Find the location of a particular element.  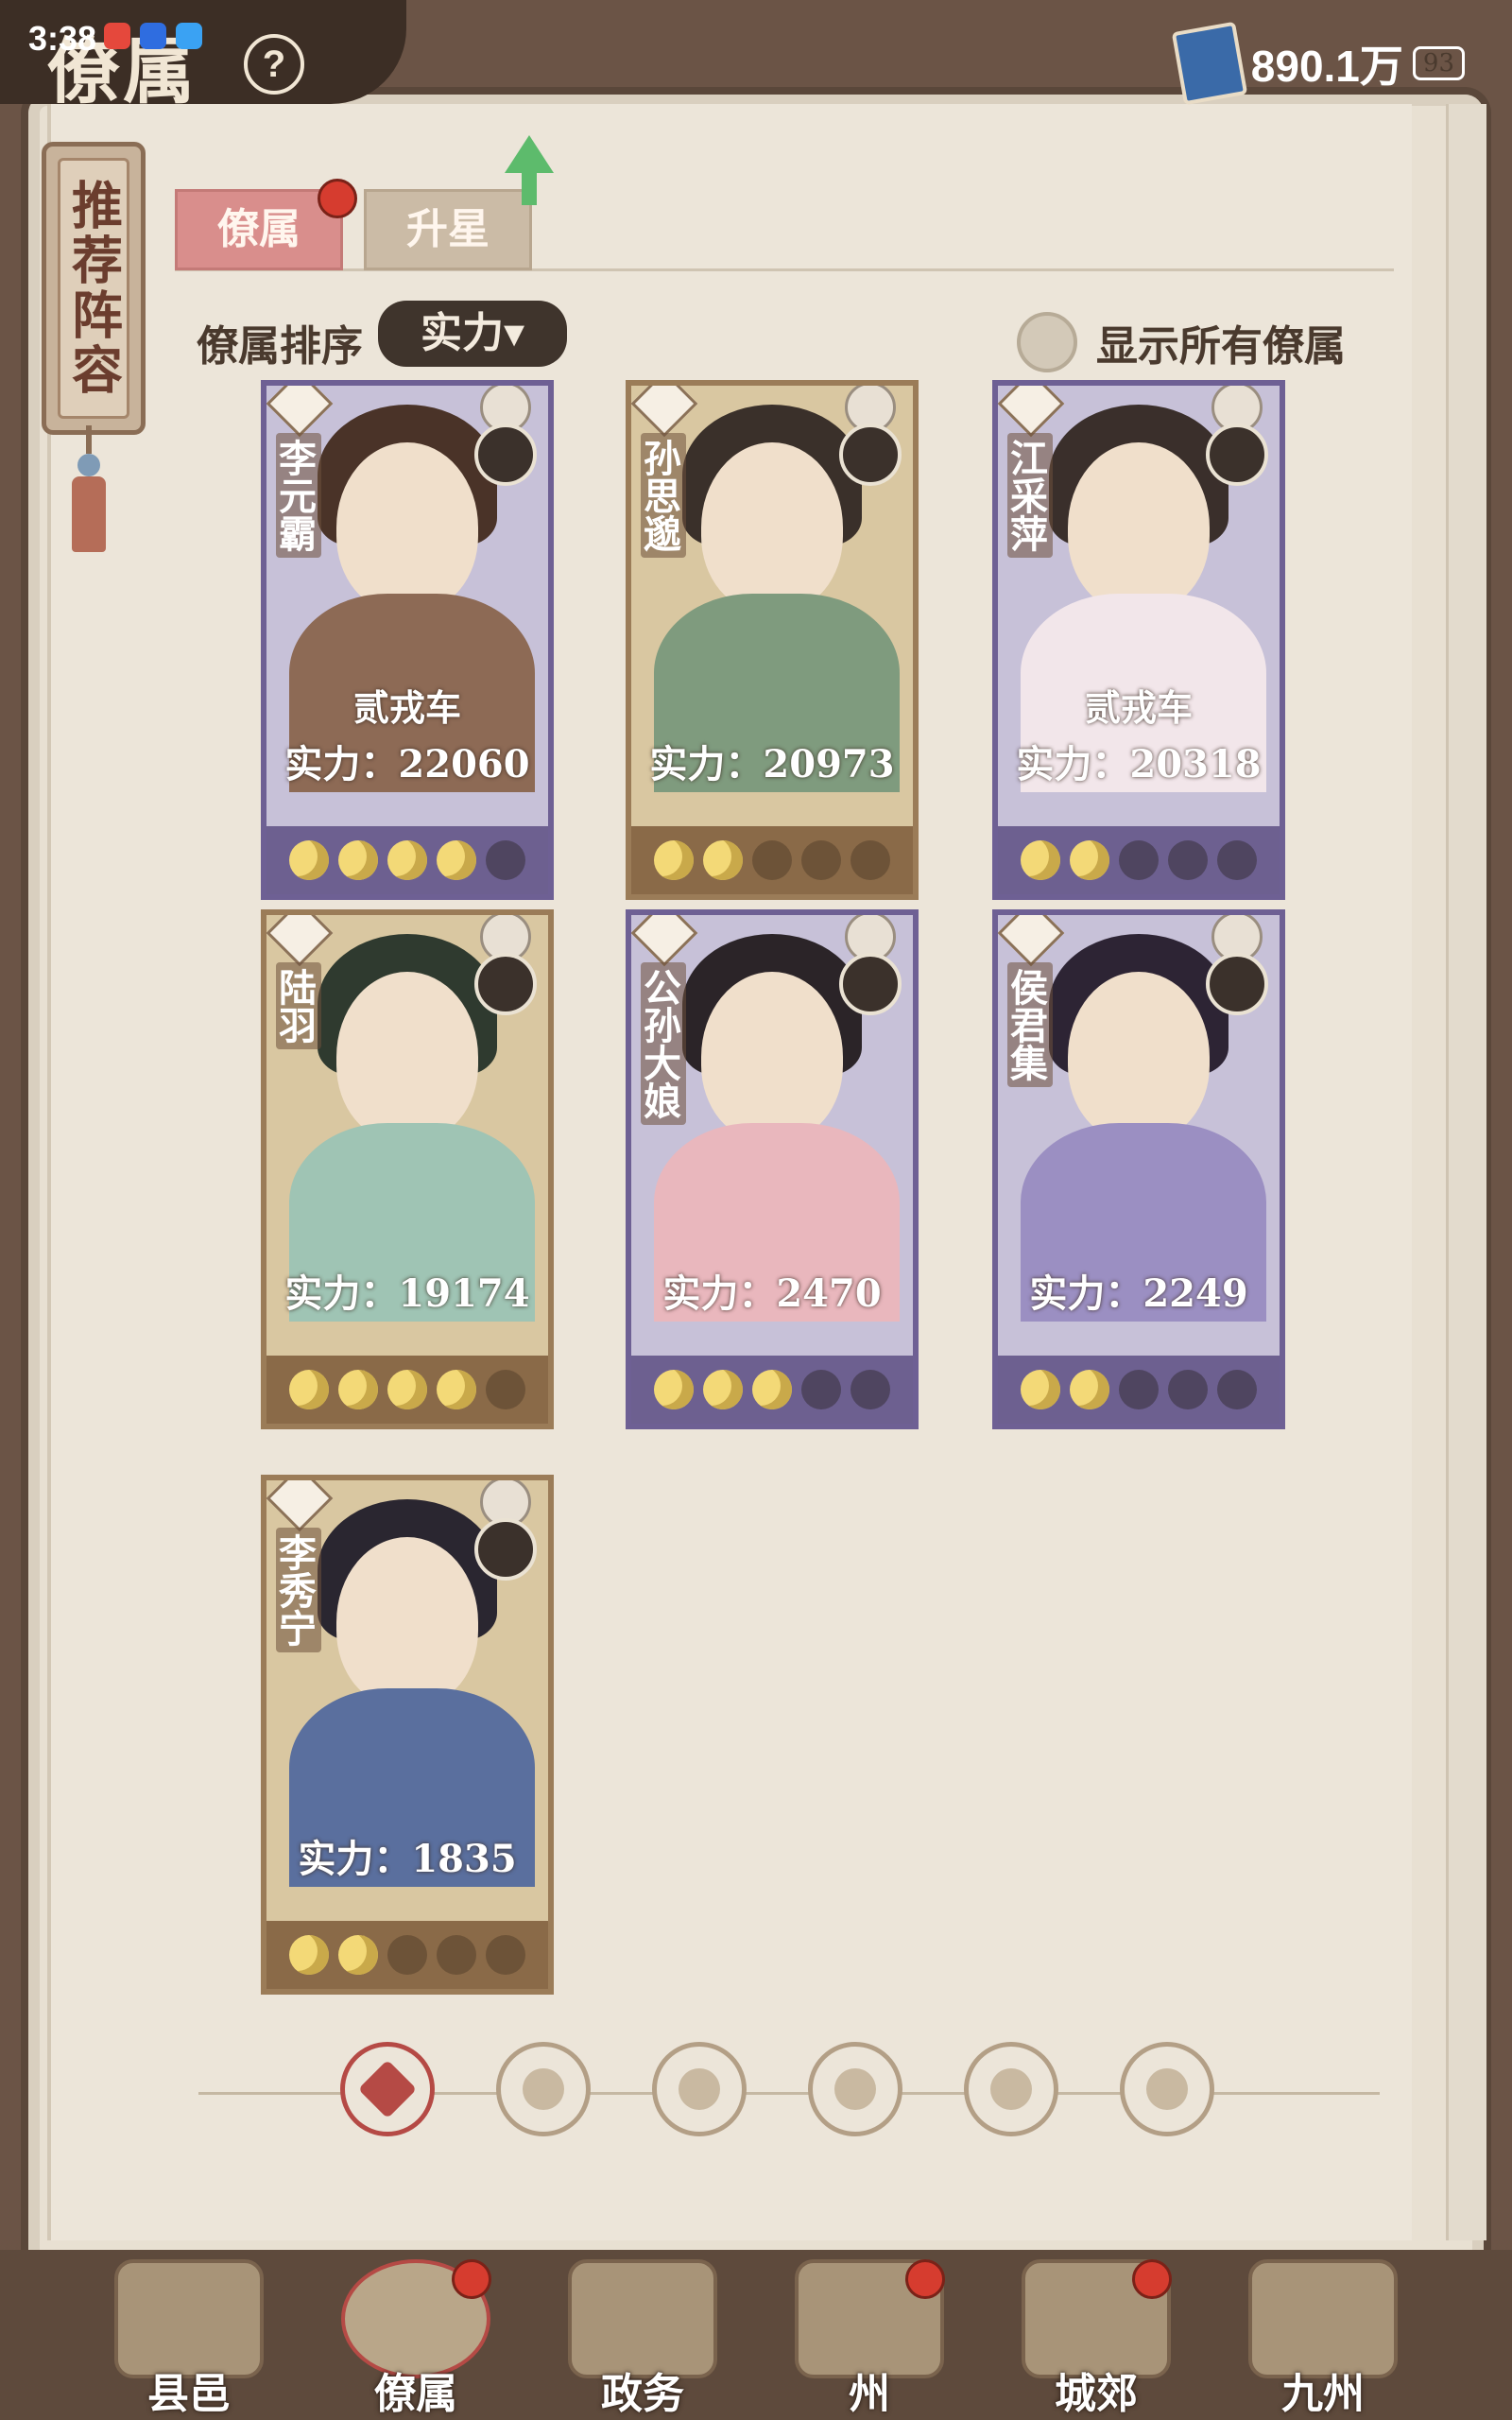

tab-retainers: 僚属 is located at coordinates (266, 225).